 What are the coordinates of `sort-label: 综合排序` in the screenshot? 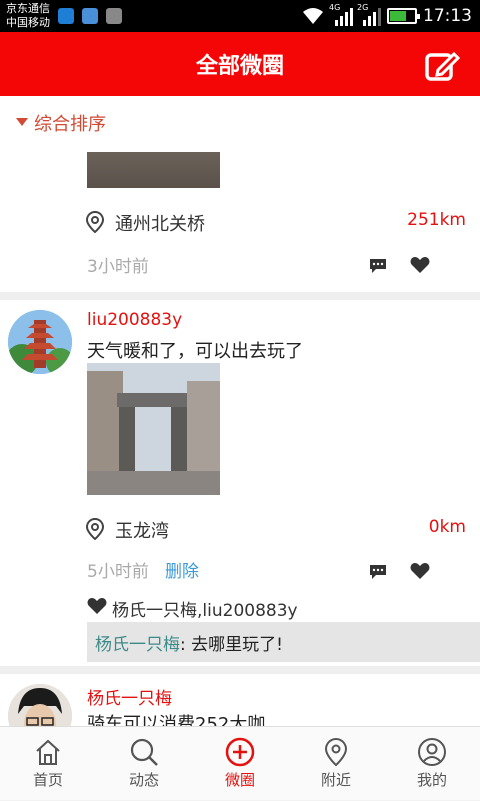 It's located at (70, 123).